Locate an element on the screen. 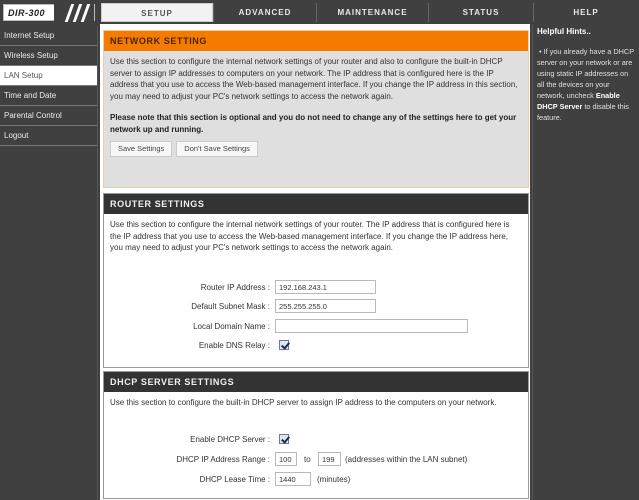  enable-dhcp-label: Enable DHCP Server : is located at coordinates (230, 439).